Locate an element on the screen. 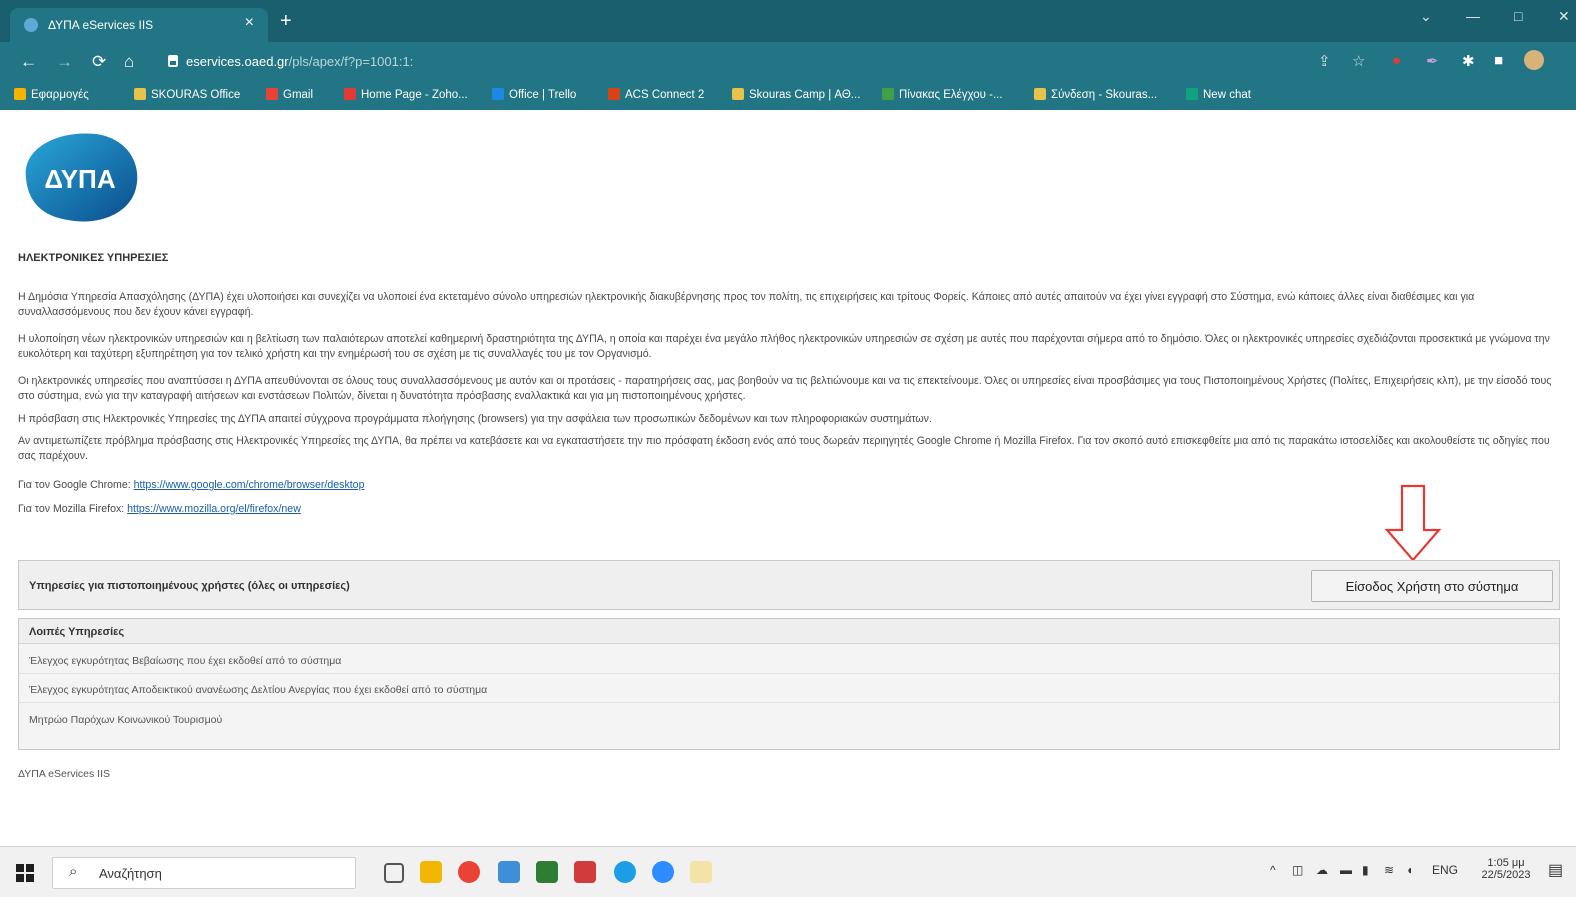  windows-start-icon is located at coordinates (25, 873).